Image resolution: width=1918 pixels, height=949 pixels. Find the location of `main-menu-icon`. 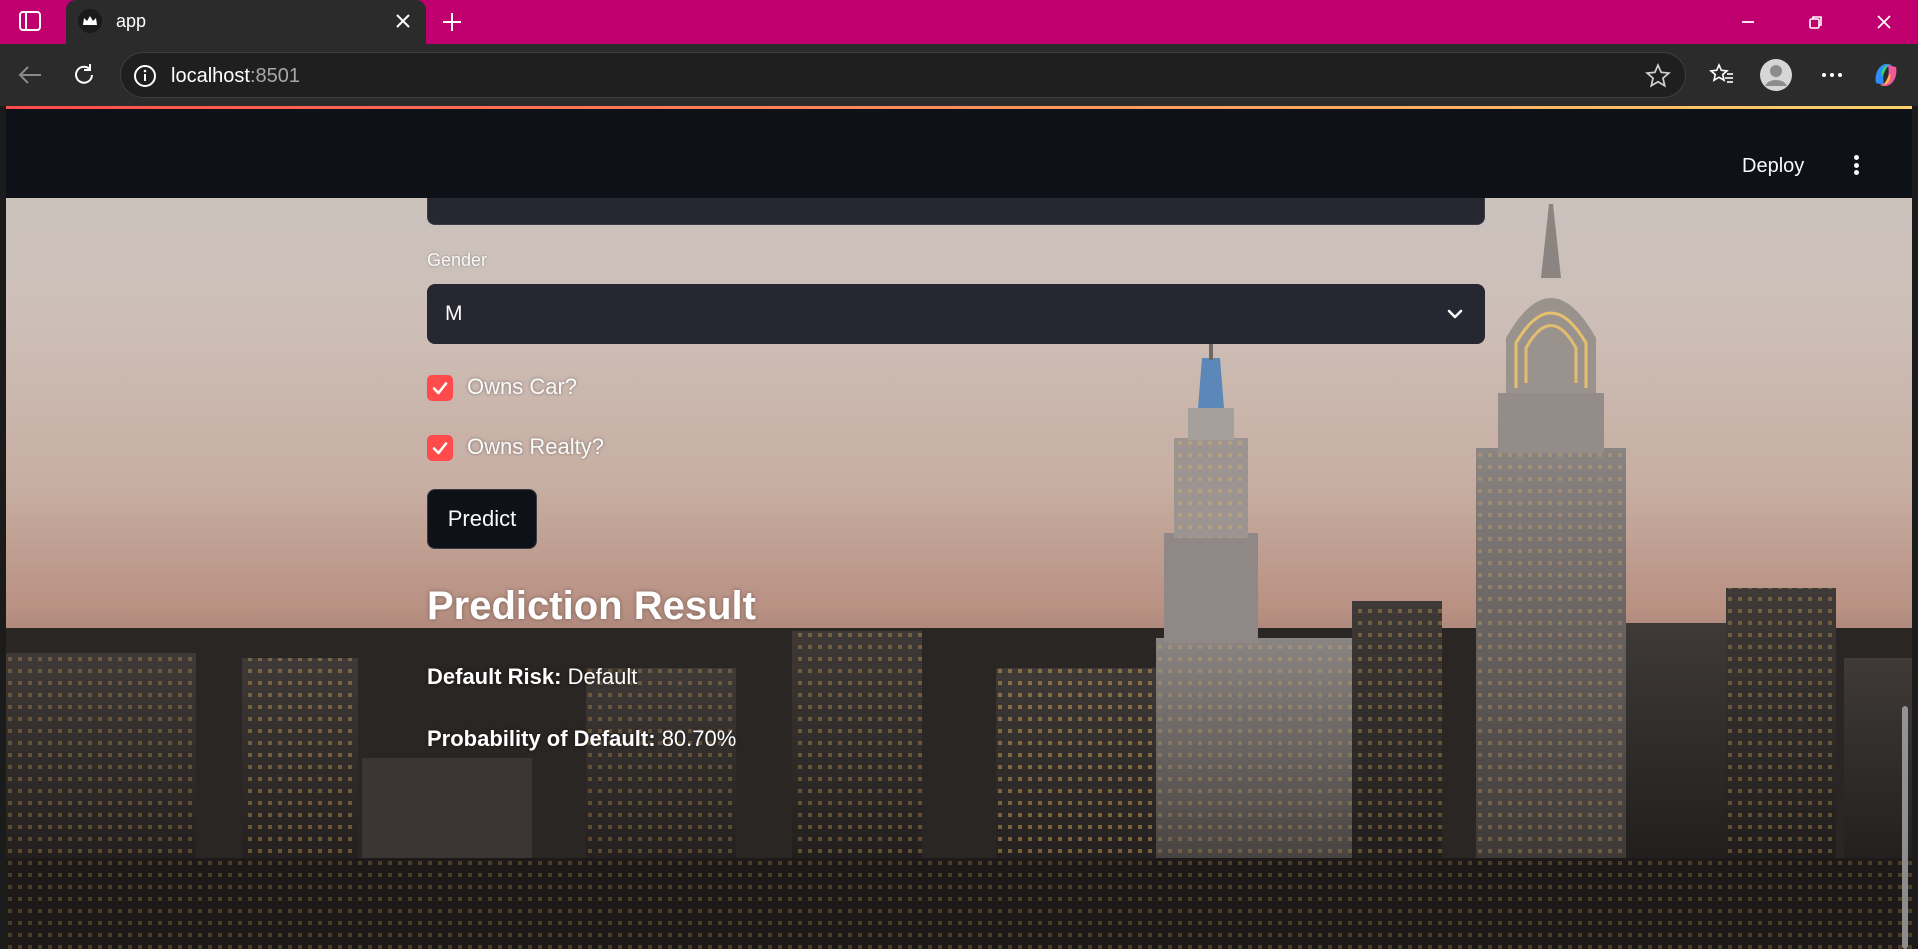

main-menu-icon is located at coordinates (1856, 165).